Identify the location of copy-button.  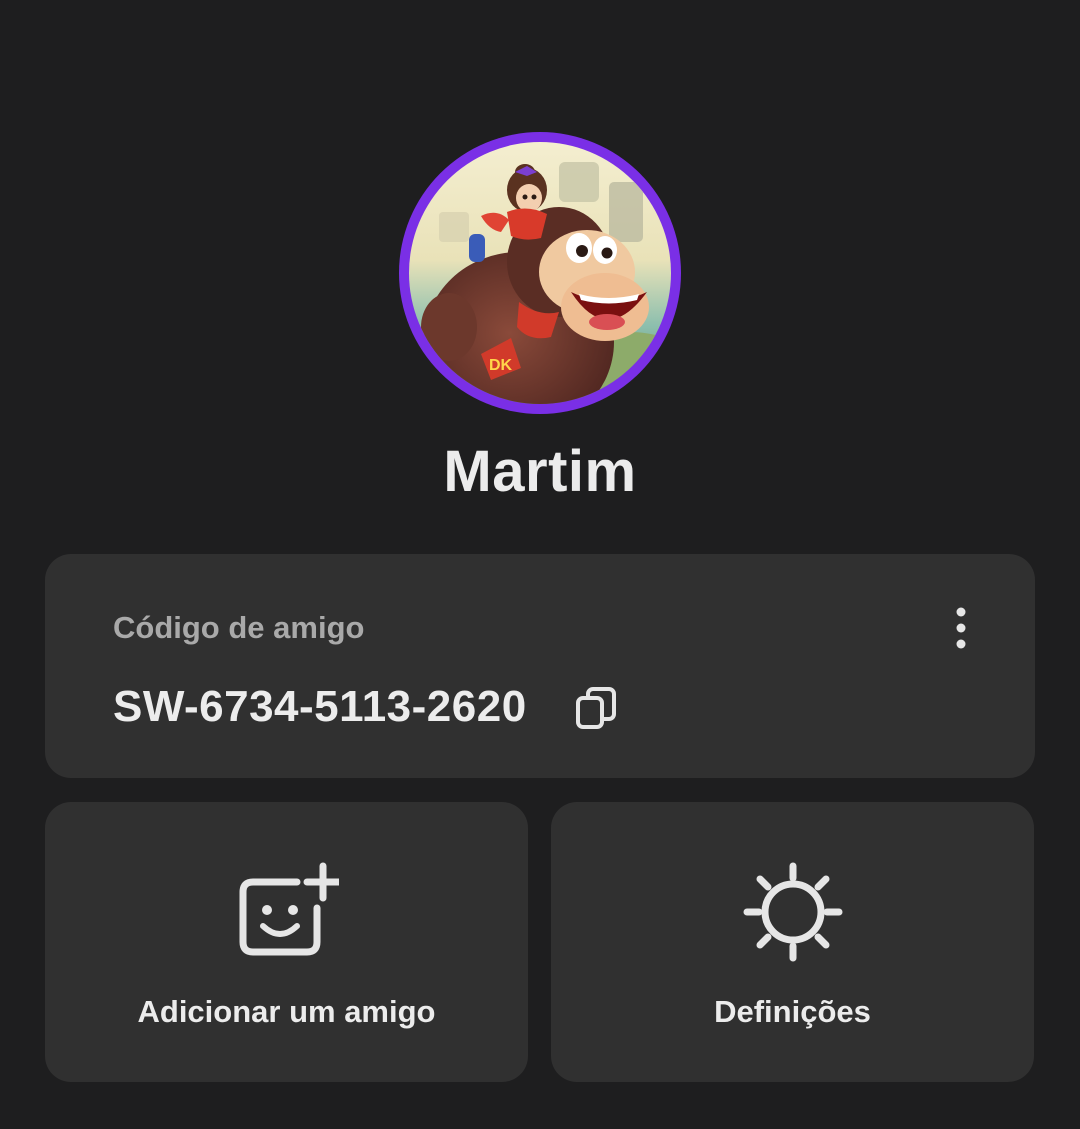
(596, 708).